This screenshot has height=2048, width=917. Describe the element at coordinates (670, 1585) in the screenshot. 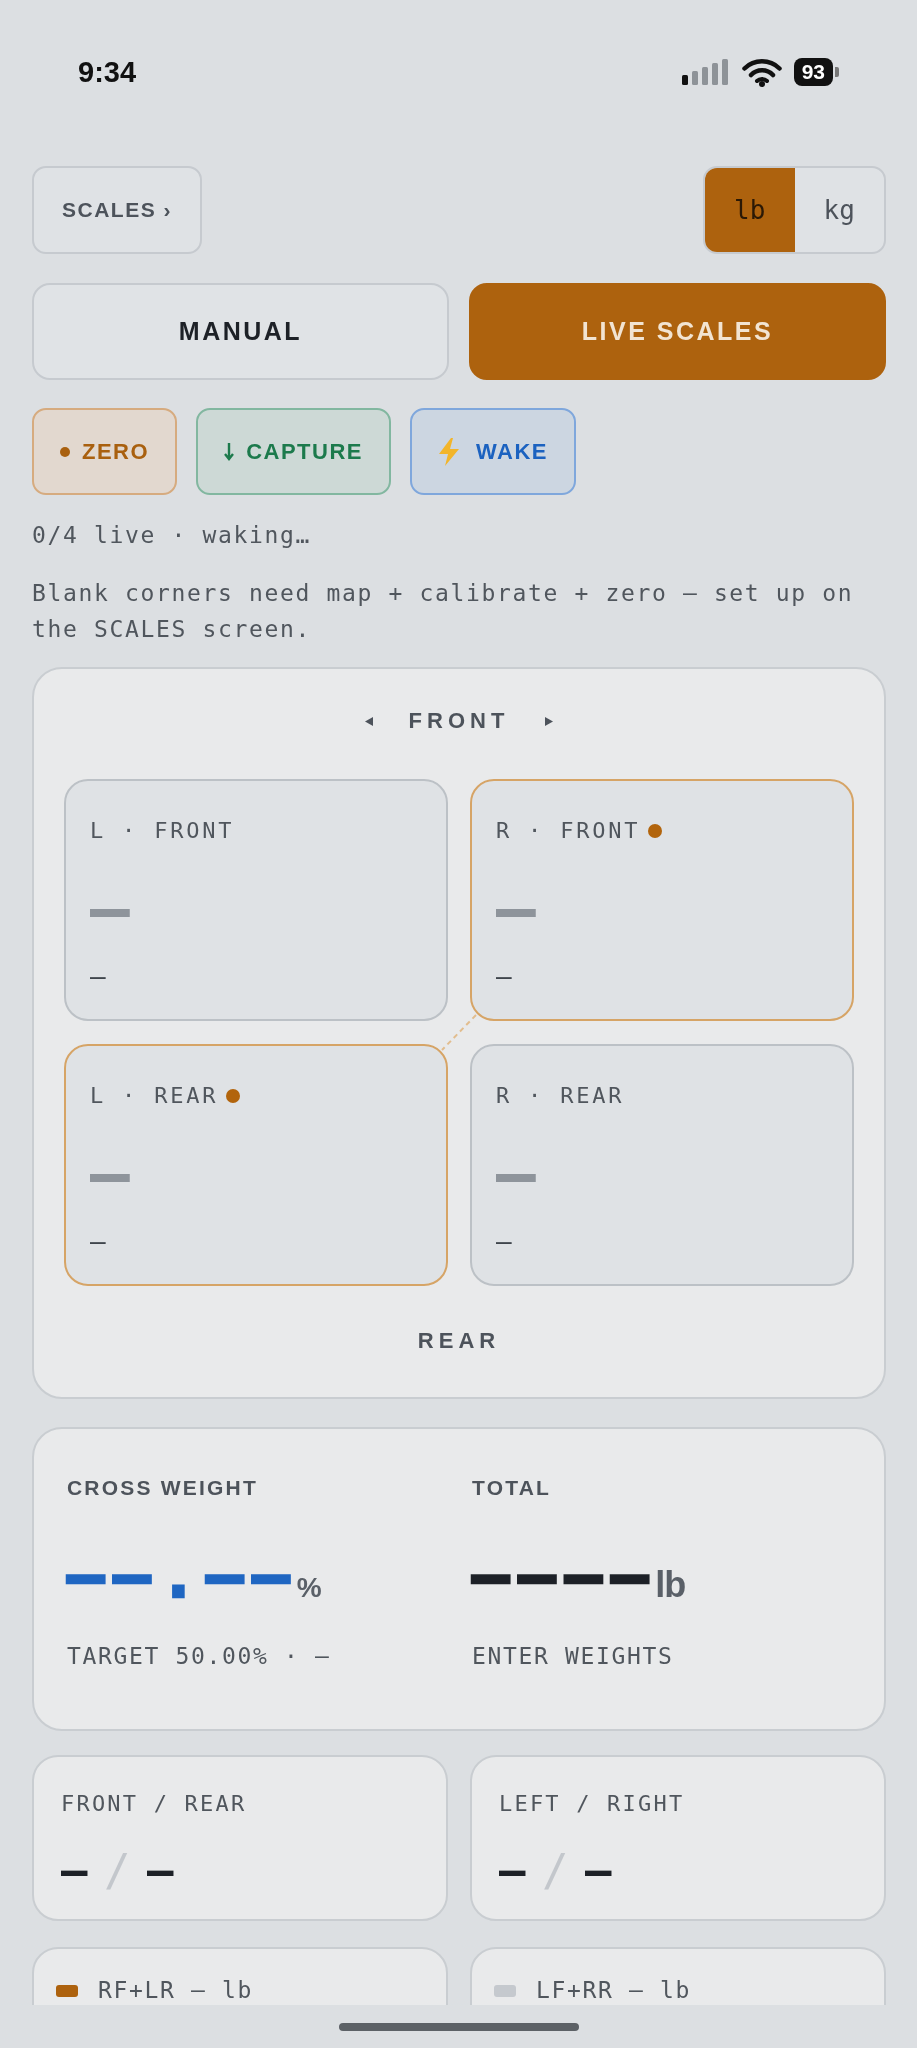

I see `unit-label: lb` at that location.